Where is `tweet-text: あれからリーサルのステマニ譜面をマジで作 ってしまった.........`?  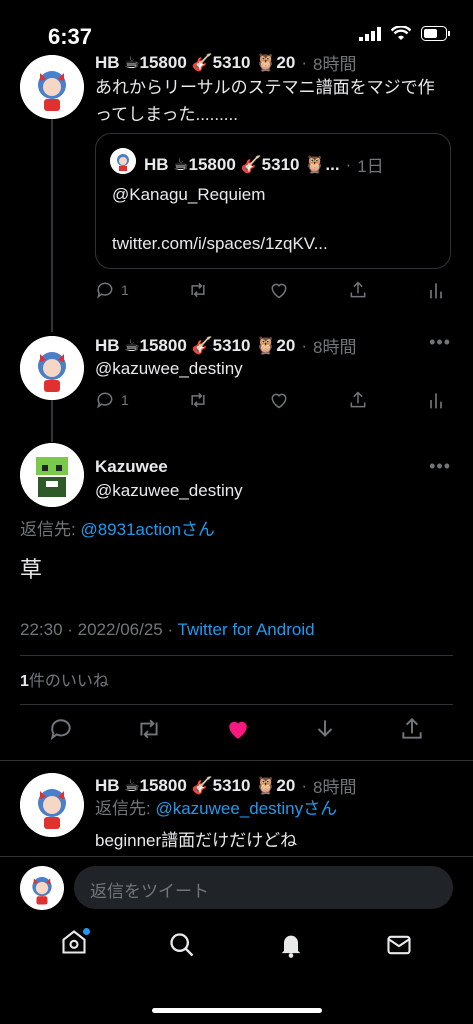
tweet-text: あれからリーサルのステマニ譜面をマジで作 ってしまった......... is located at coordinates (265, 101).